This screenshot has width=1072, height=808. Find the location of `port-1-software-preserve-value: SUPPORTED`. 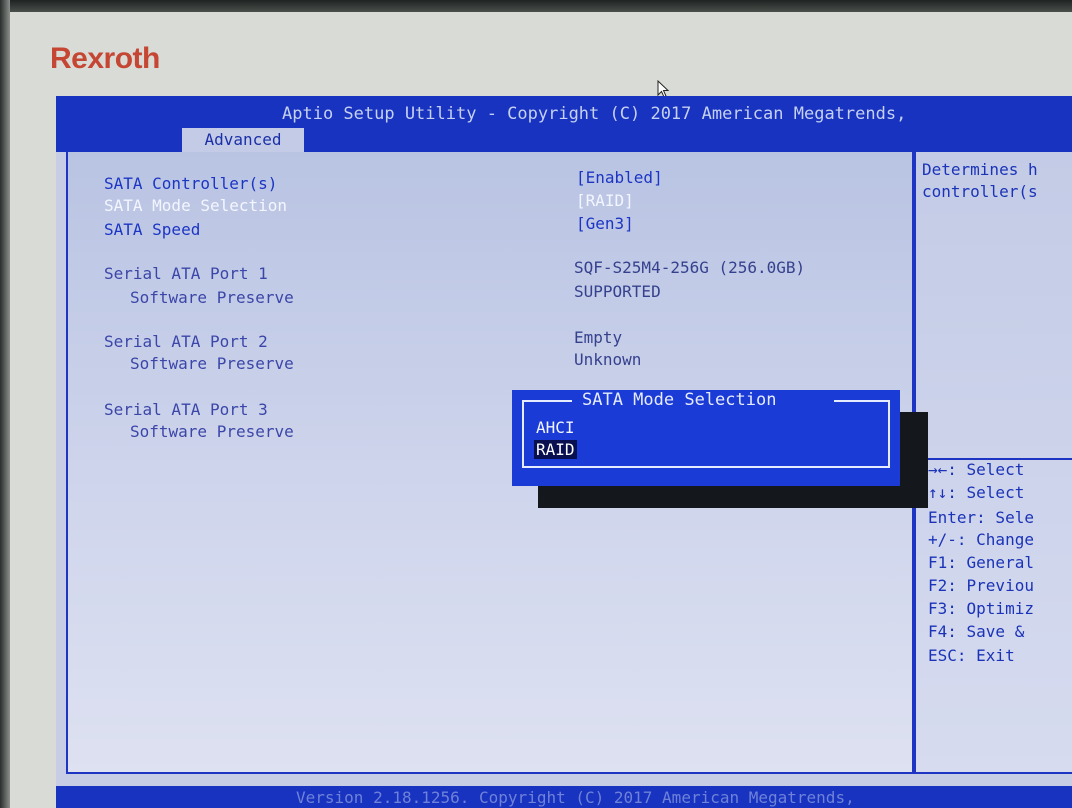

port-1-software-preserve-value: SUPPORTED is located at coordinates (617, 291).